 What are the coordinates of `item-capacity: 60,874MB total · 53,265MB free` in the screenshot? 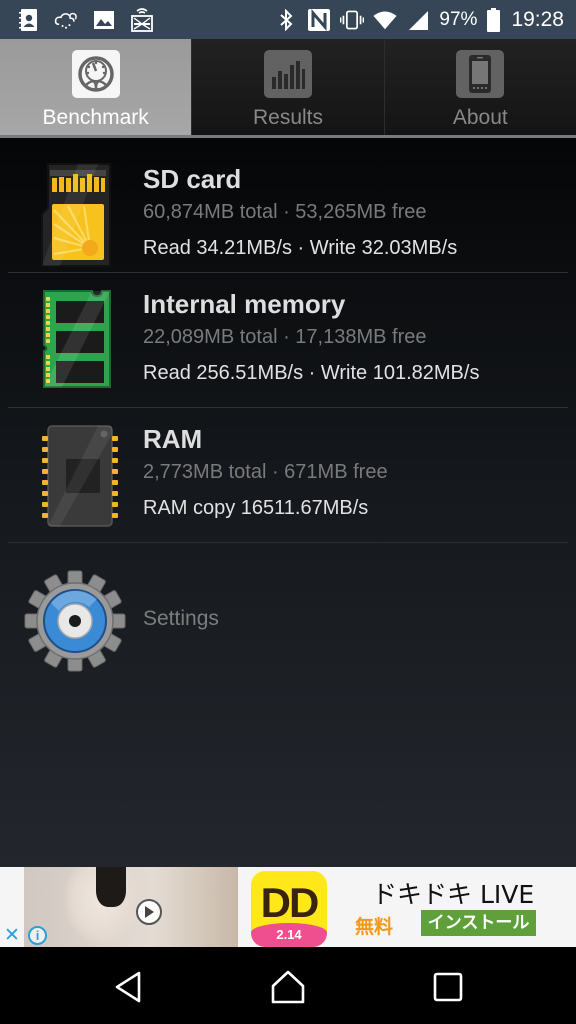 It's located at (285, 212).